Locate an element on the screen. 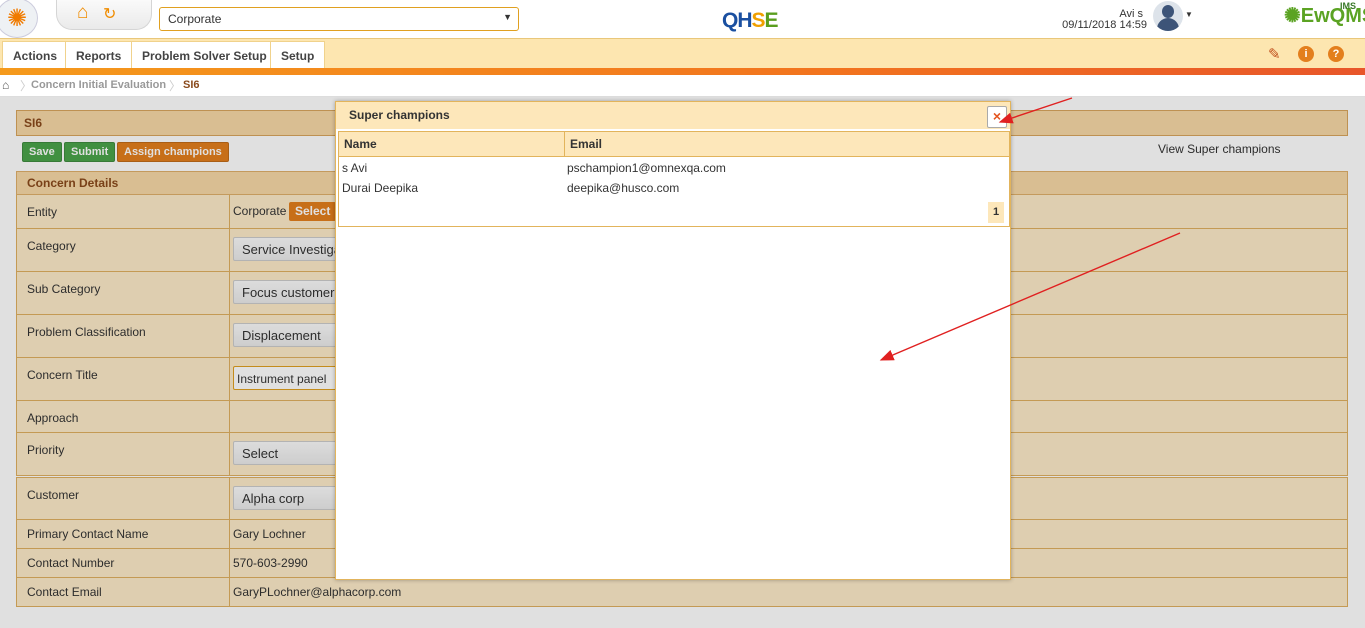  accent-strip is located at coordinates (682, 71).